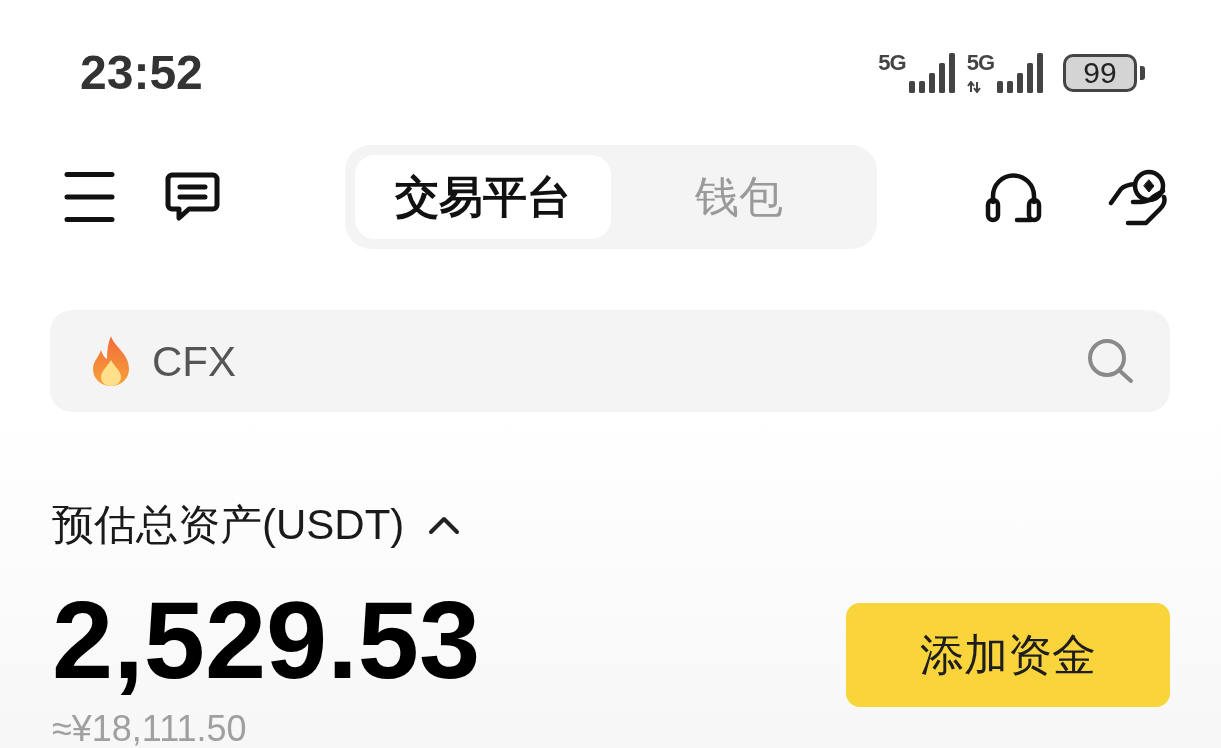  Describe the element at coordinates (141, 72) in the screenshot. I see `clock-time: 23:52` at that location.